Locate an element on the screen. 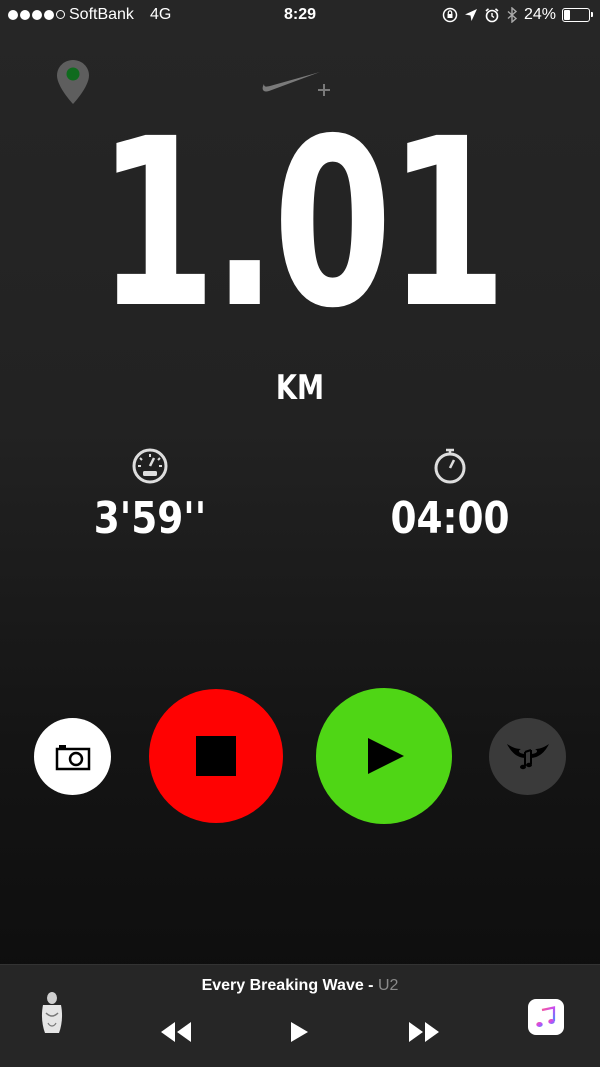 This screenshot has height=1067, width=600. rewind-icon is located at coordinates (176, 1032).